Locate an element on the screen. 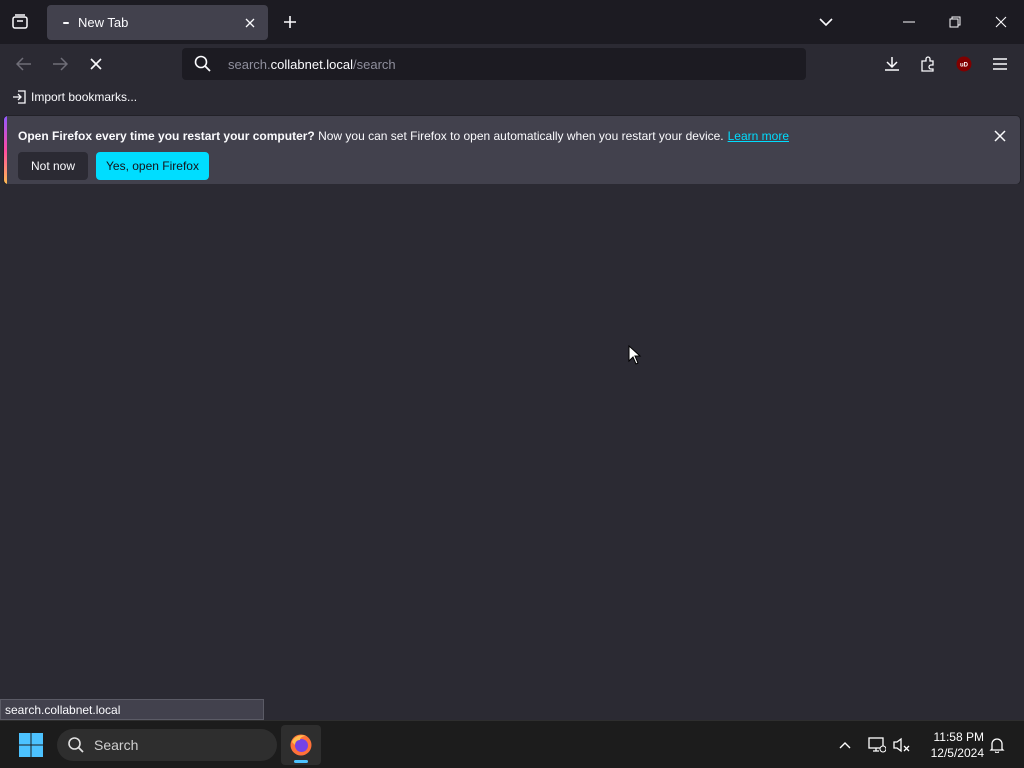 Image resolution: width=1024 pixels, height=768 pixels. yes-open-firefox-button: Yes, open Firefox is located at coordinates (152, 166).